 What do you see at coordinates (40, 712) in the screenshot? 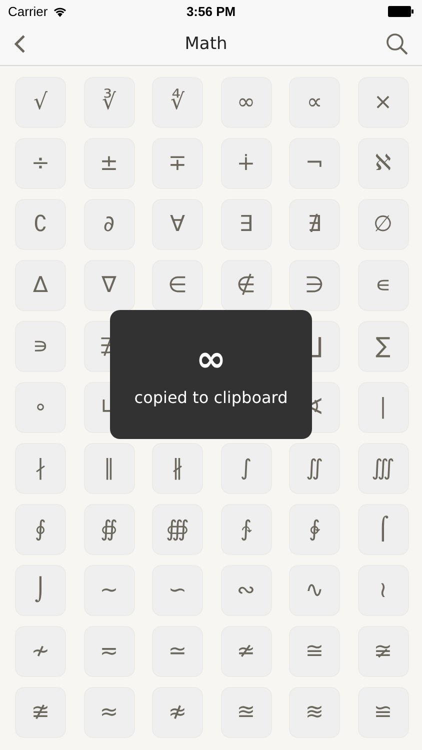
I see `symbol-key: ≇` at bounding box center [40, 712].